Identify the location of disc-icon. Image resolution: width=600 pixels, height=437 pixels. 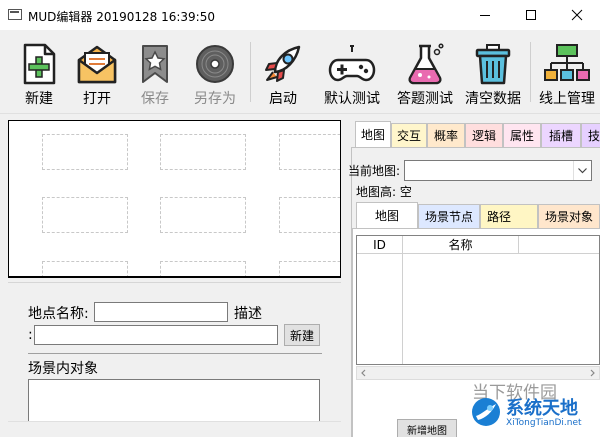
(215, 64).